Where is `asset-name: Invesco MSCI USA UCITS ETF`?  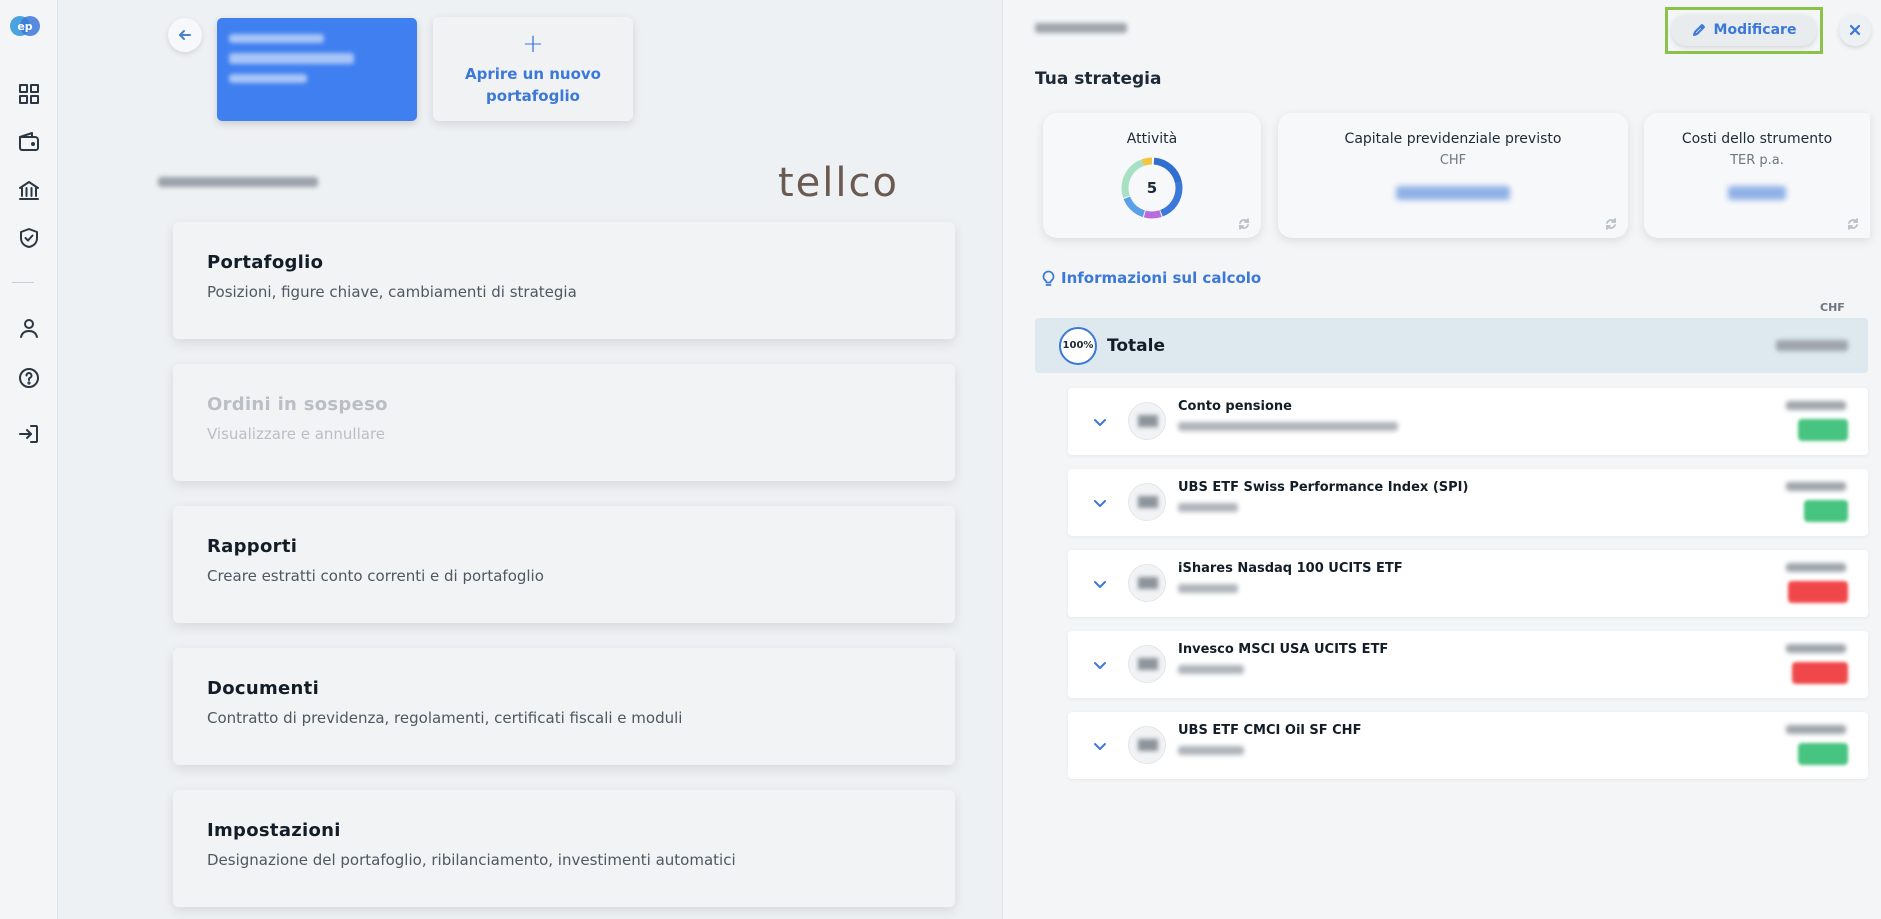
asset-name: Invesco MSCI USA UCITS ETF is located at coordinates (1283, 649).